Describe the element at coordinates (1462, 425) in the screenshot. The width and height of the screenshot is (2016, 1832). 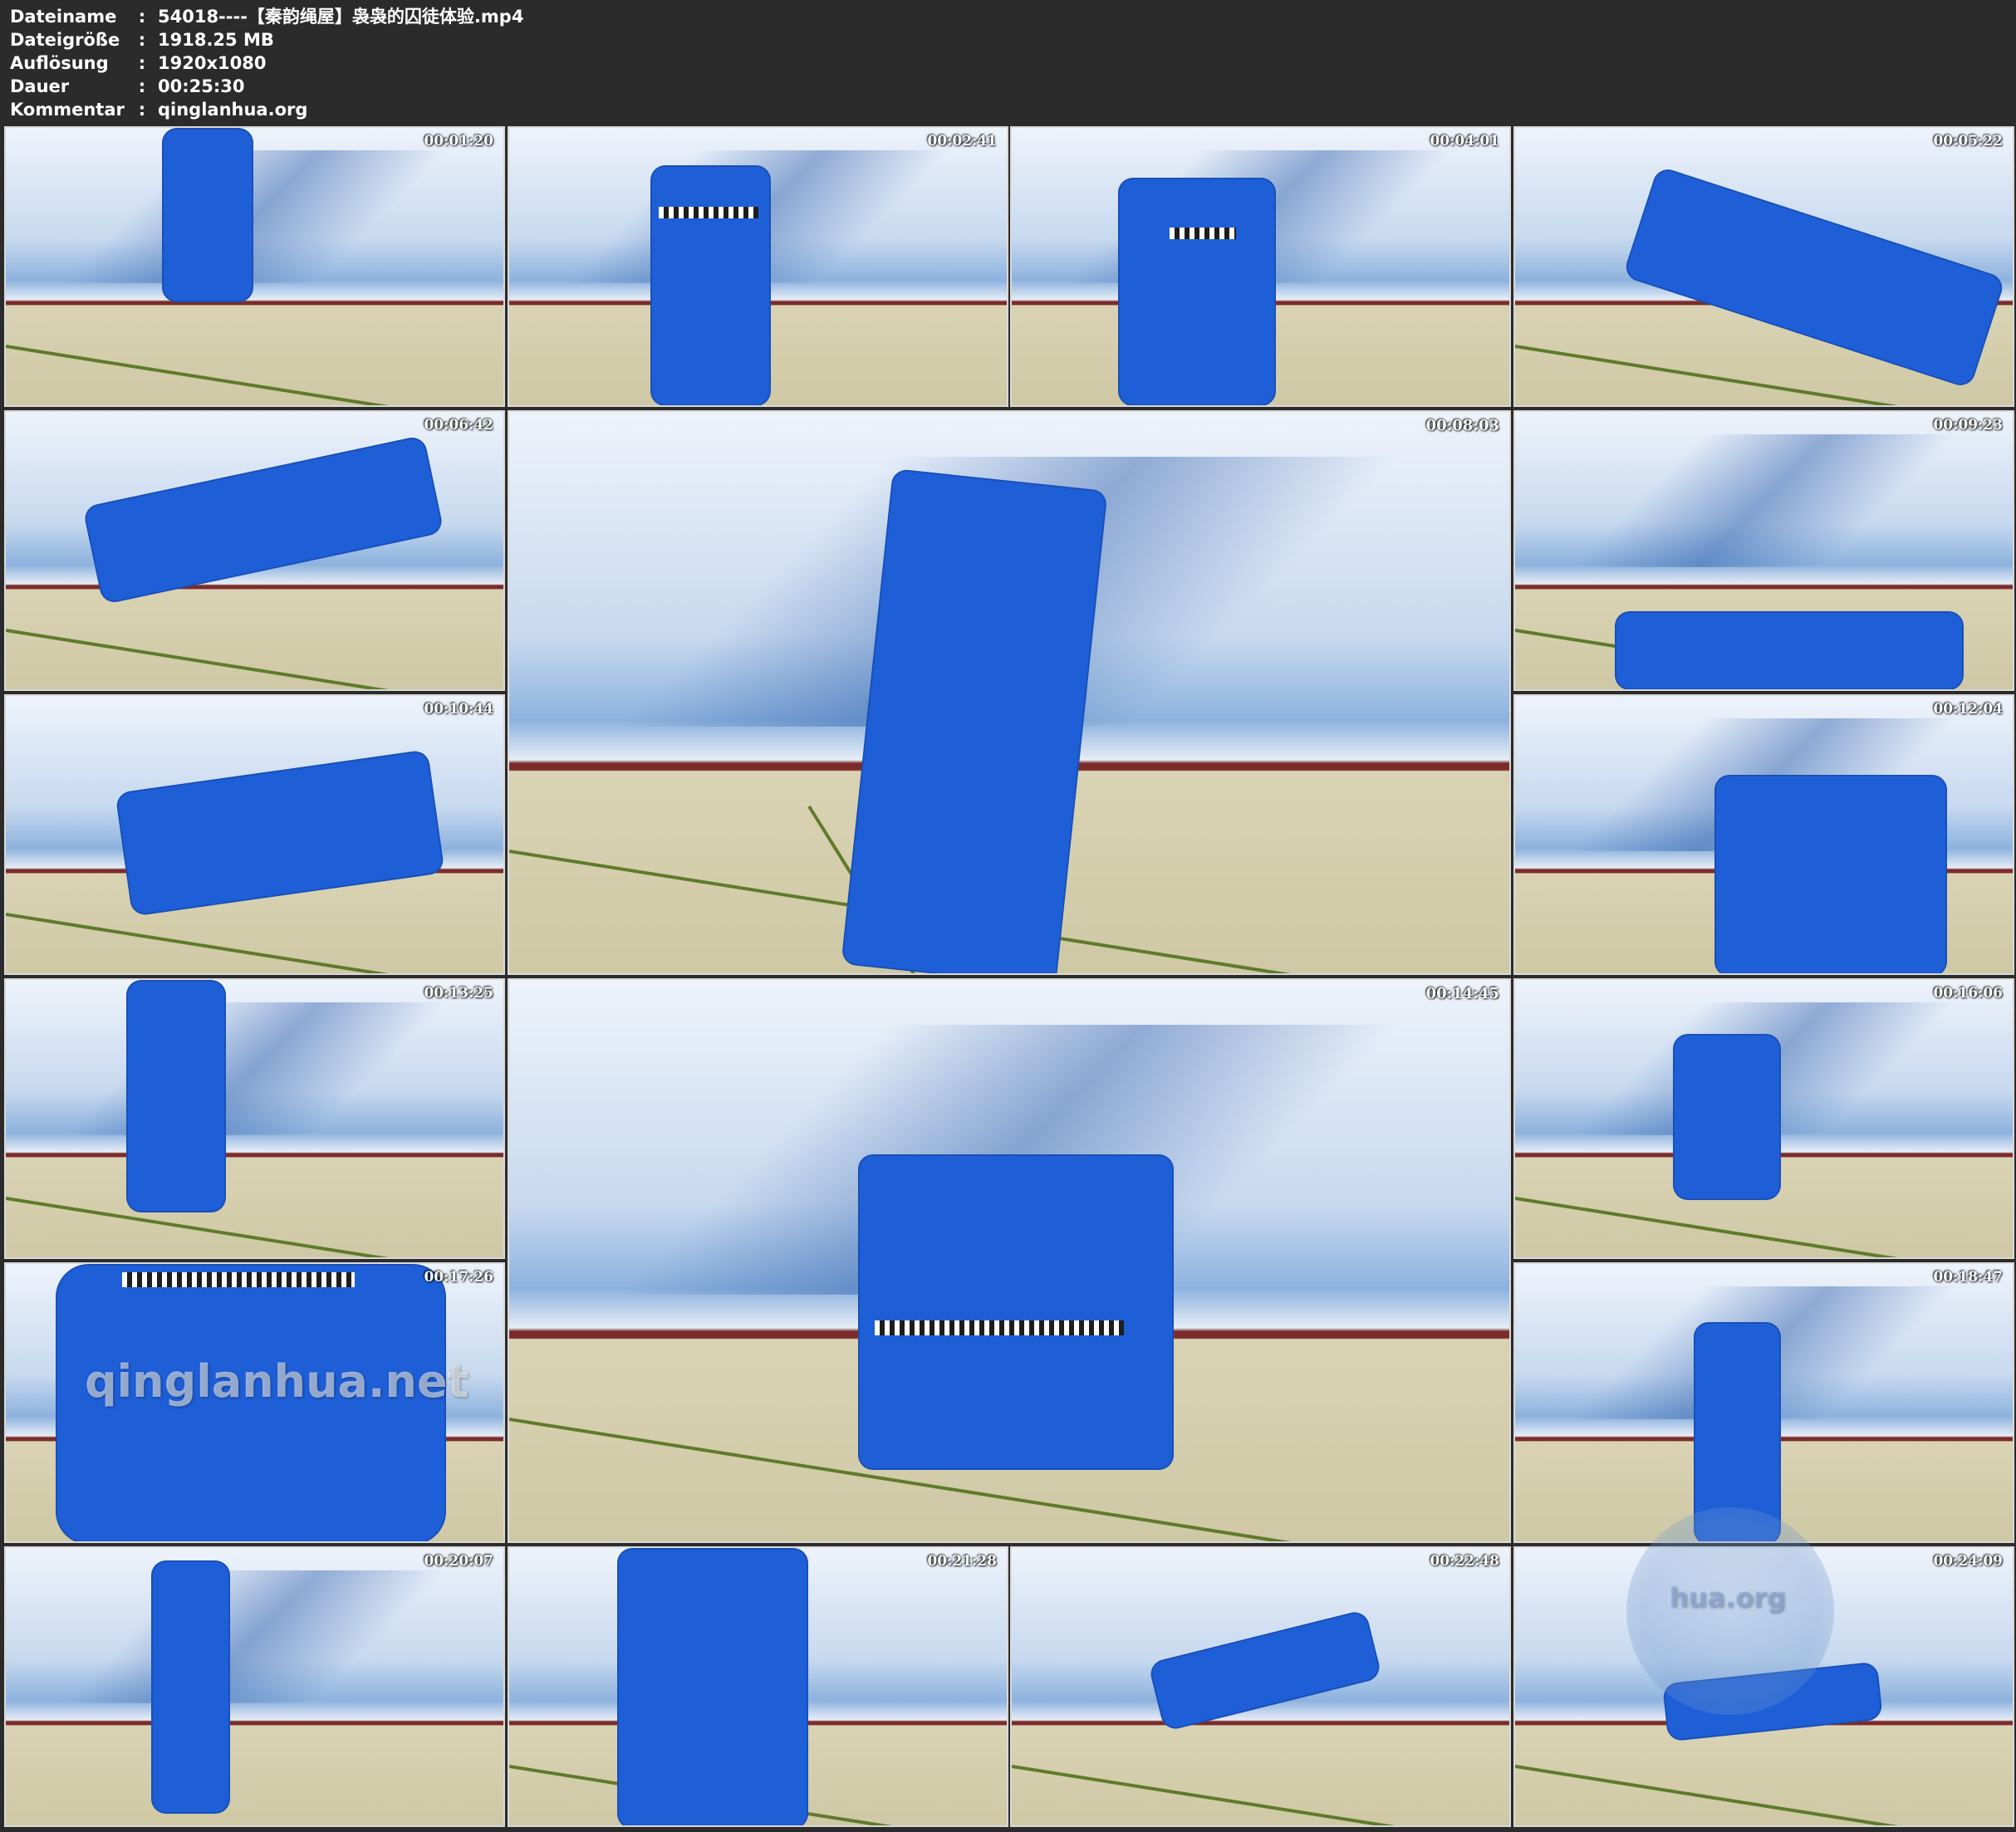
I see `thumbnail-timestamp: 00:08:03` at that location.